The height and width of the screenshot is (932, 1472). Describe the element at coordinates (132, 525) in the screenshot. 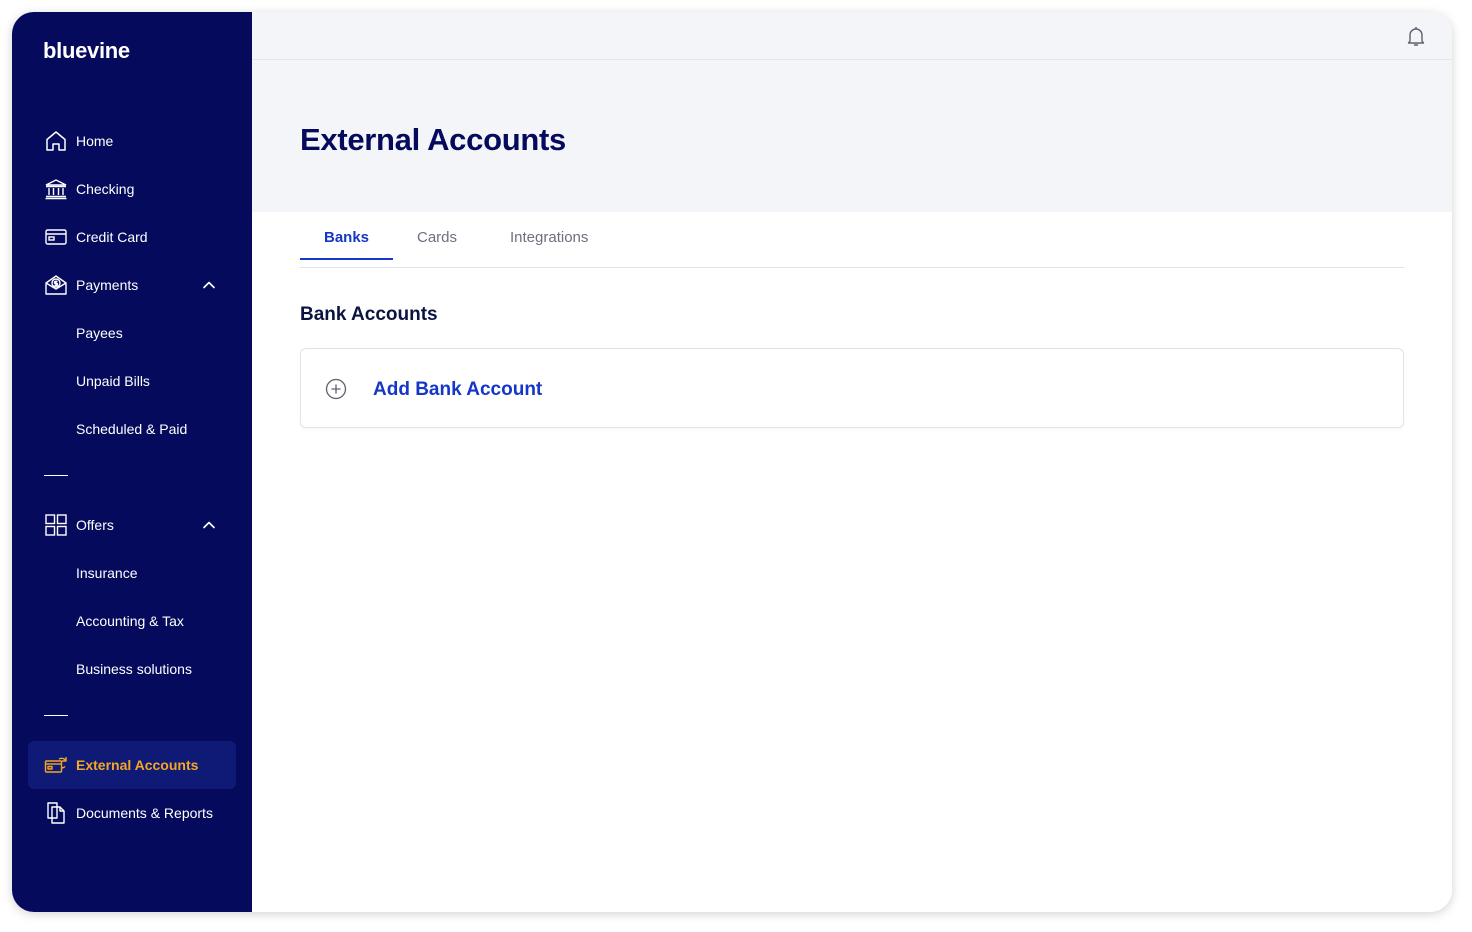

I see `sidebar-item-offers: Offers` at that location.